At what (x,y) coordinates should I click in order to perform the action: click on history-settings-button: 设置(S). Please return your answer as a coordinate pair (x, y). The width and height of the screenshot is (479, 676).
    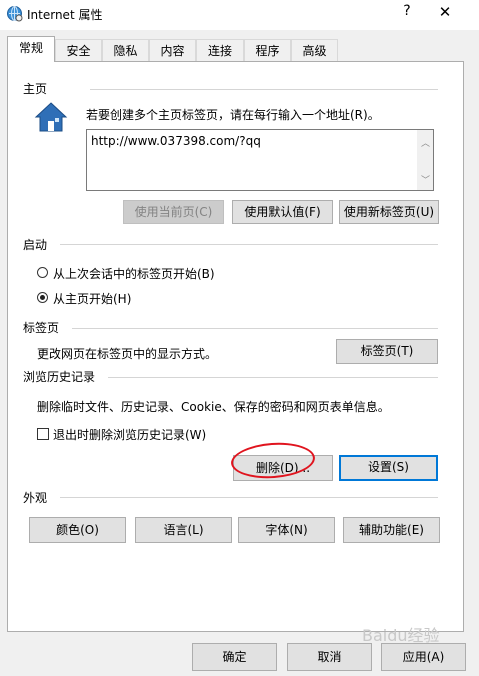
    Looking at the image, I should click on (388, 468).